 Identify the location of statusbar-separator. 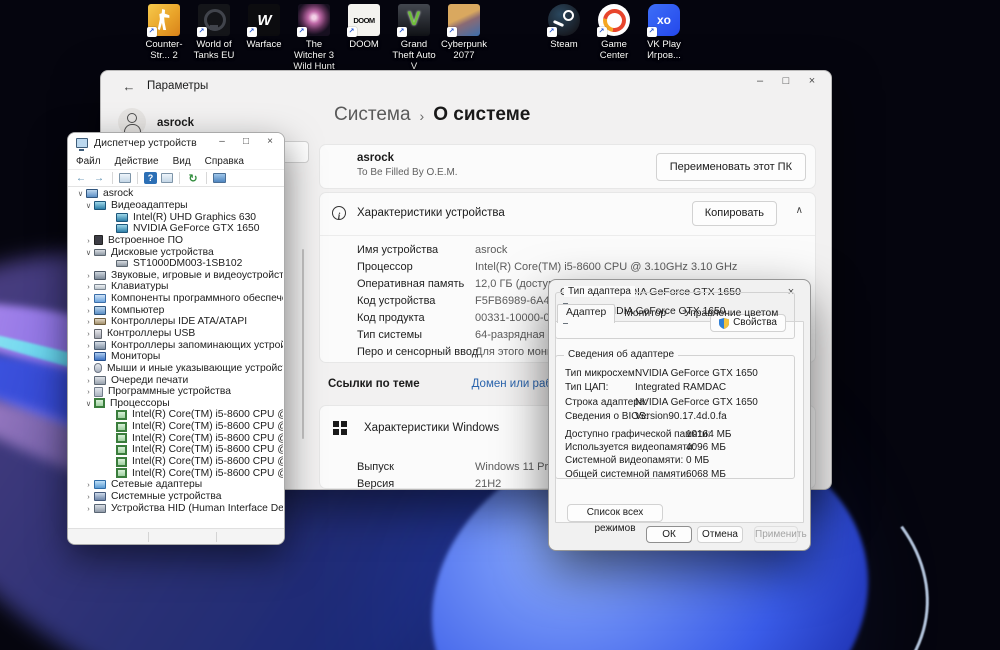
(148, 537).